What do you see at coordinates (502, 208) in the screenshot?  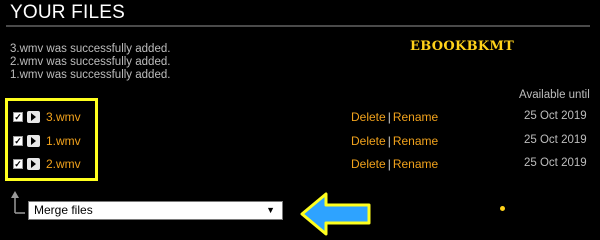 I see `decorative-dot` at bounding box center [502, 208].